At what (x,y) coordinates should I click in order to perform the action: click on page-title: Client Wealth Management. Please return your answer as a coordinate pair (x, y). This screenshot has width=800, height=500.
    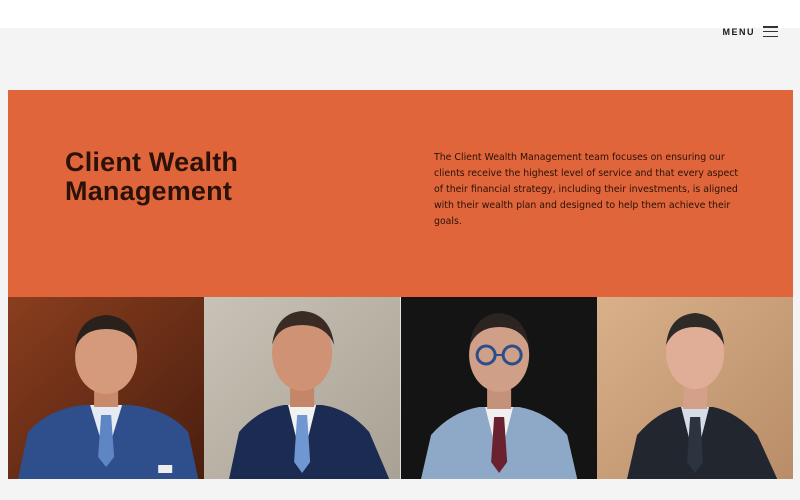
    Looking at the image, I should click on (152, 176).